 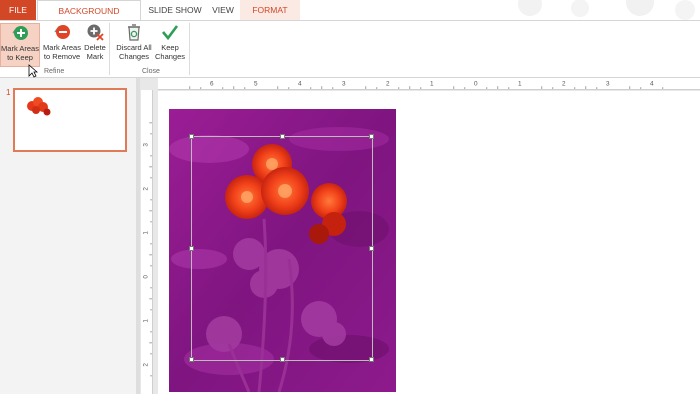 I want to click on tab-view: VIEW, so click(x=223, y=10).